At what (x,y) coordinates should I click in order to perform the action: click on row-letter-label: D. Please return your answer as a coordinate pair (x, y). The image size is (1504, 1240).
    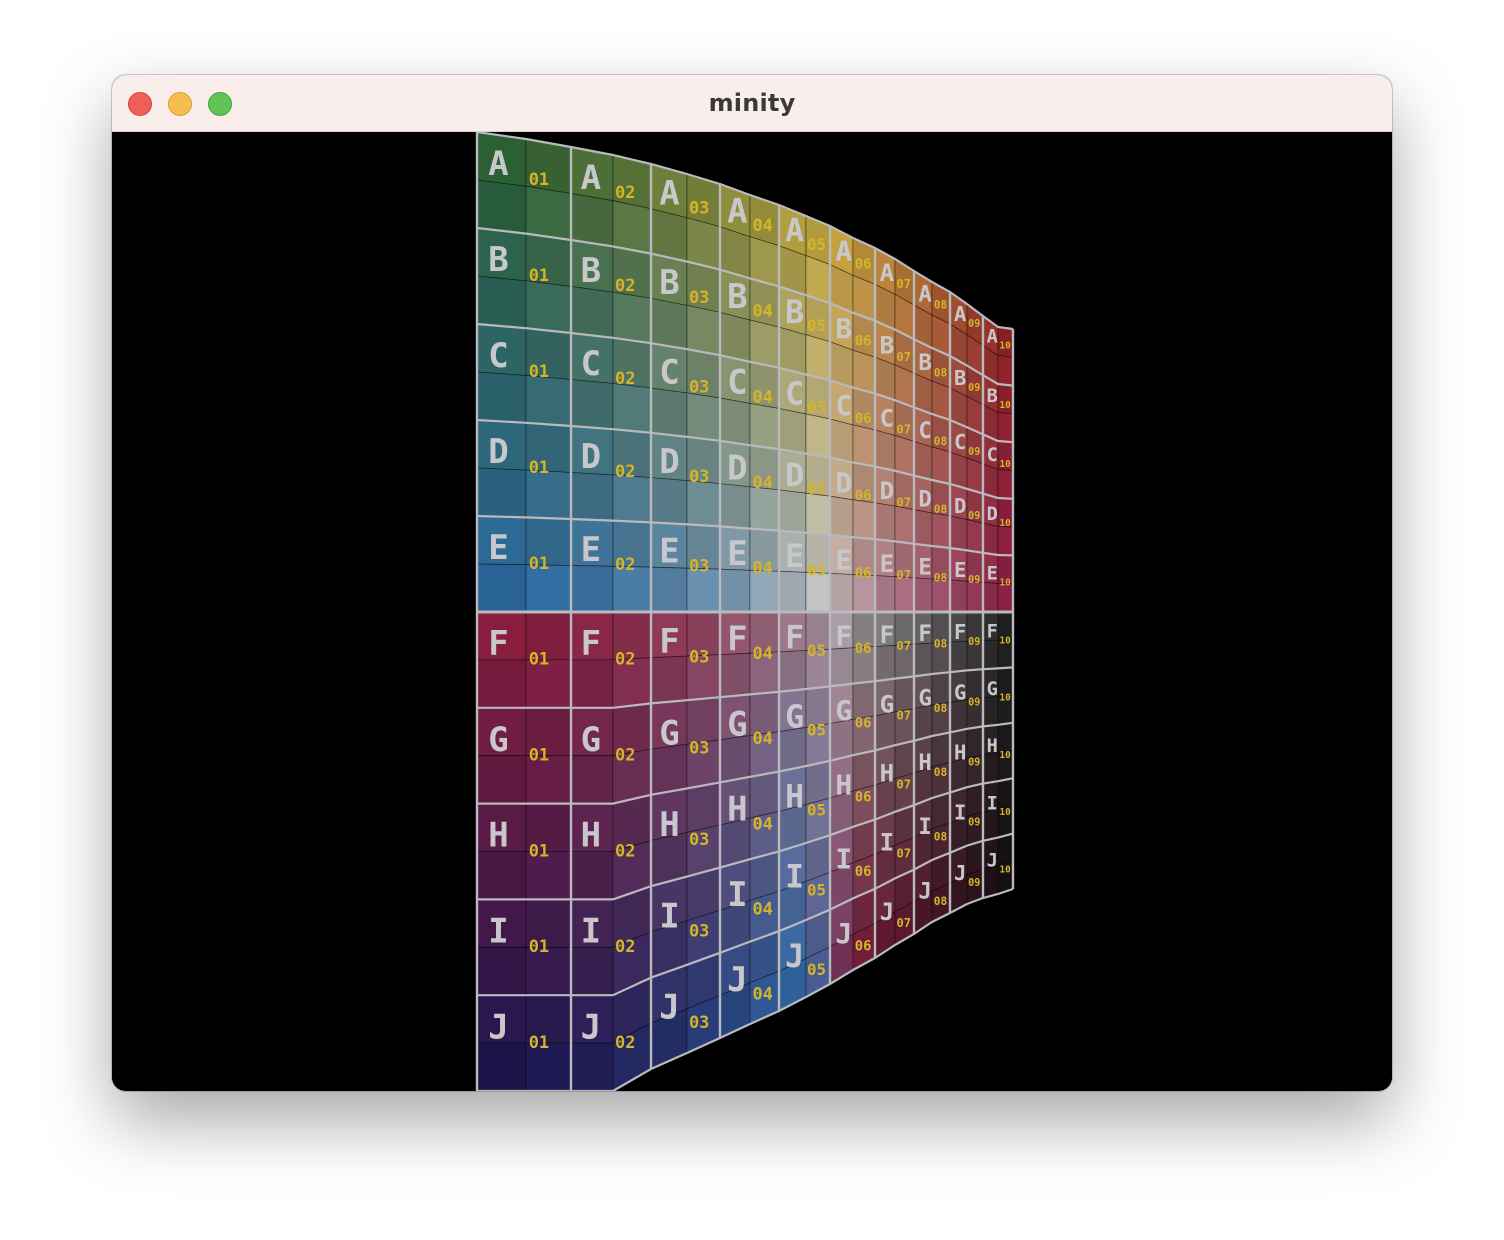
    Looking at the image, I should click on (498, 452).